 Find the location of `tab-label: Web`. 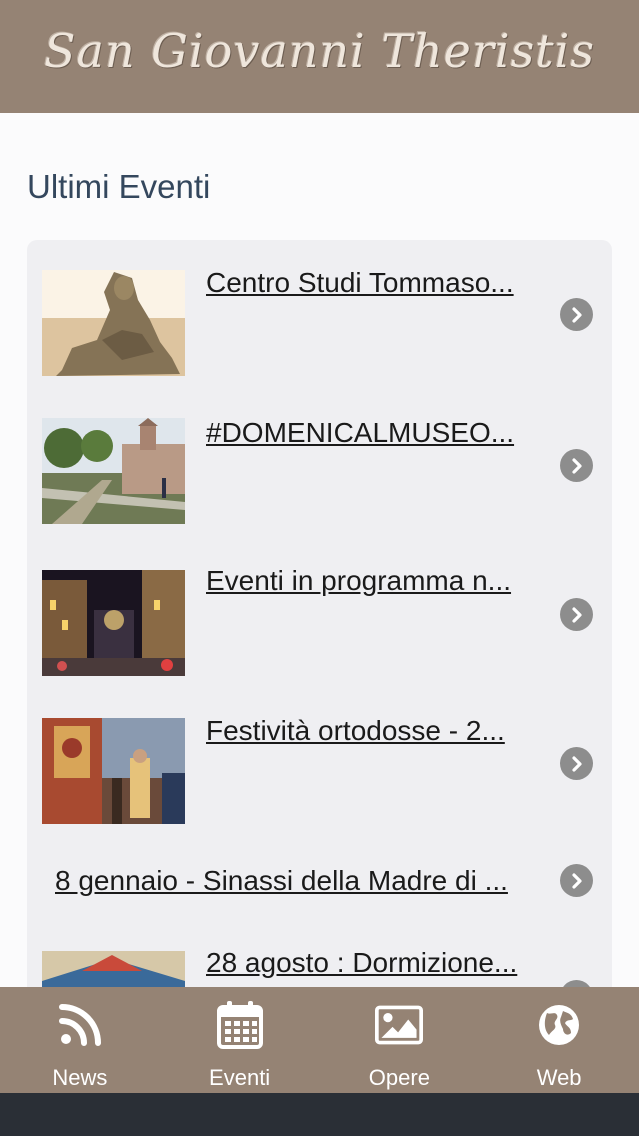

tab-label: Web is located at coordinates (559, 1077).